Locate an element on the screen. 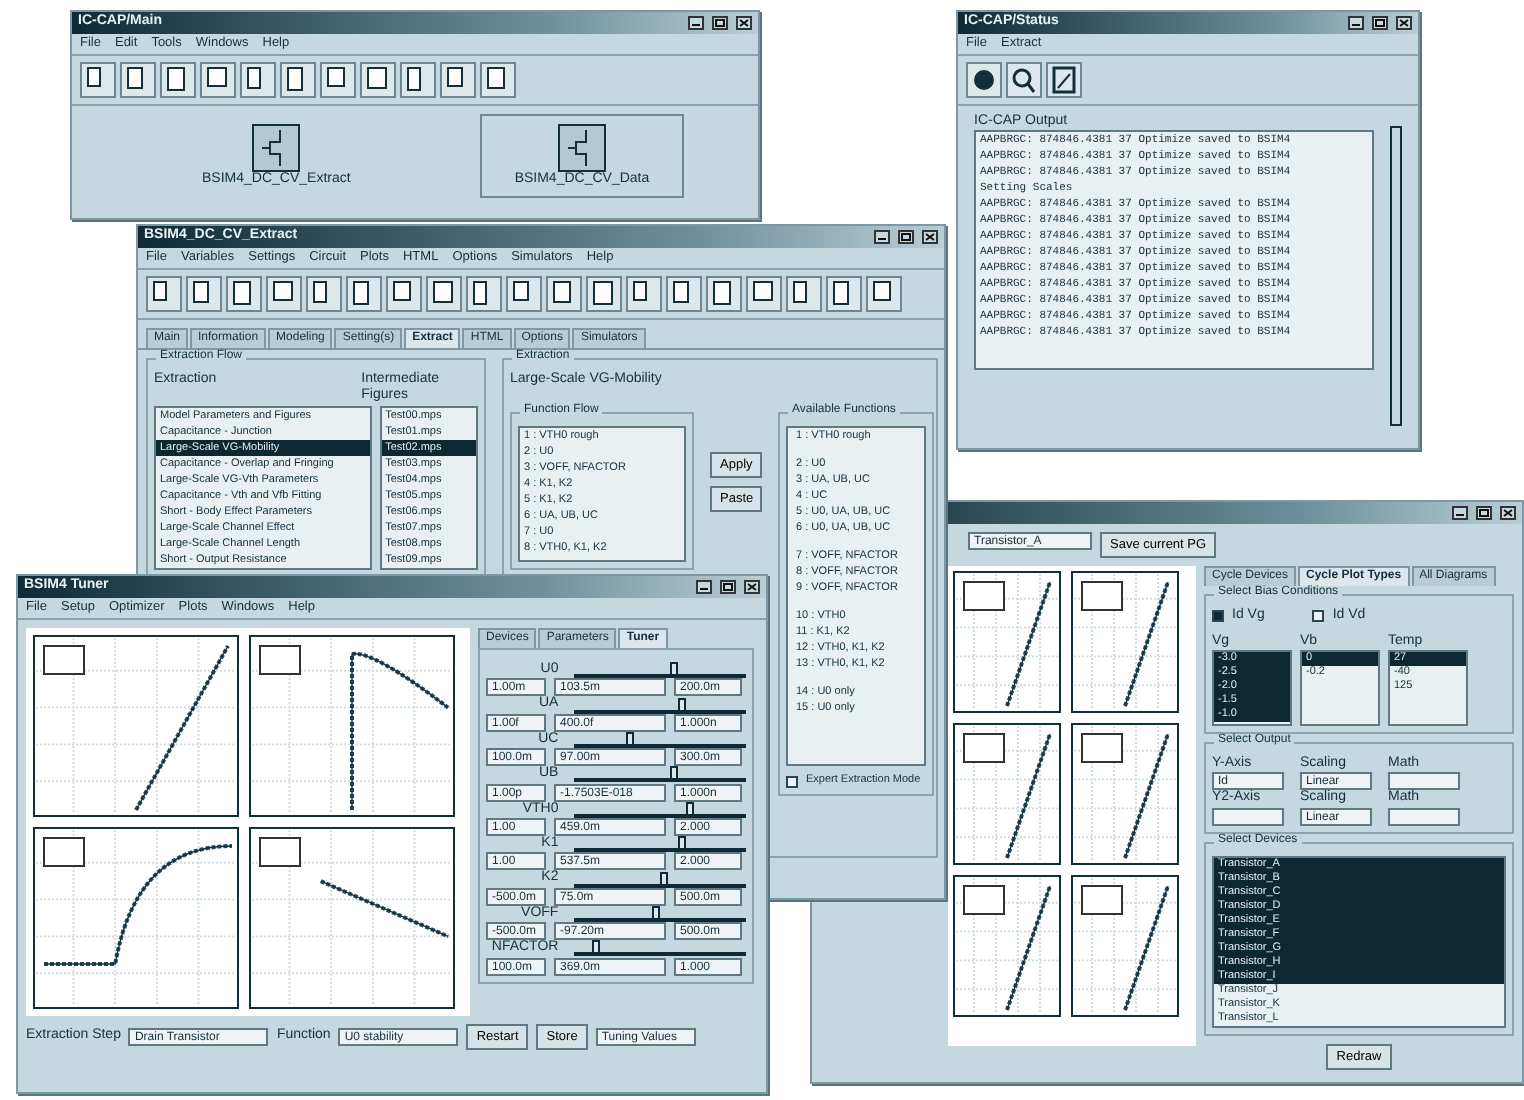  document-icon is located at coordinates (1064, 79).